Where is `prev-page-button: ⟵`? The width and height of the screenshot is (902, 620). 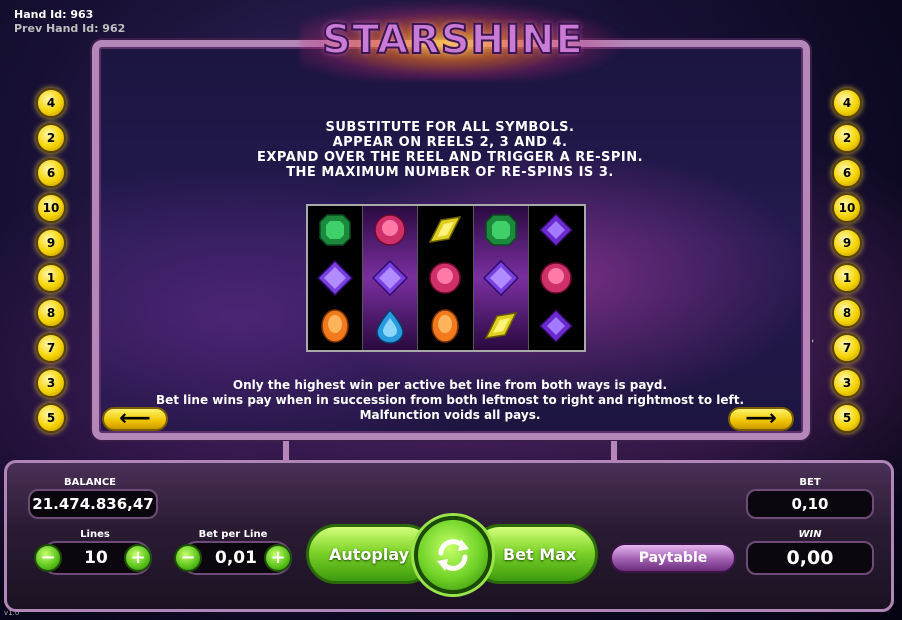 prev-page-button: ⟵ is located at coordinates (135, 419).